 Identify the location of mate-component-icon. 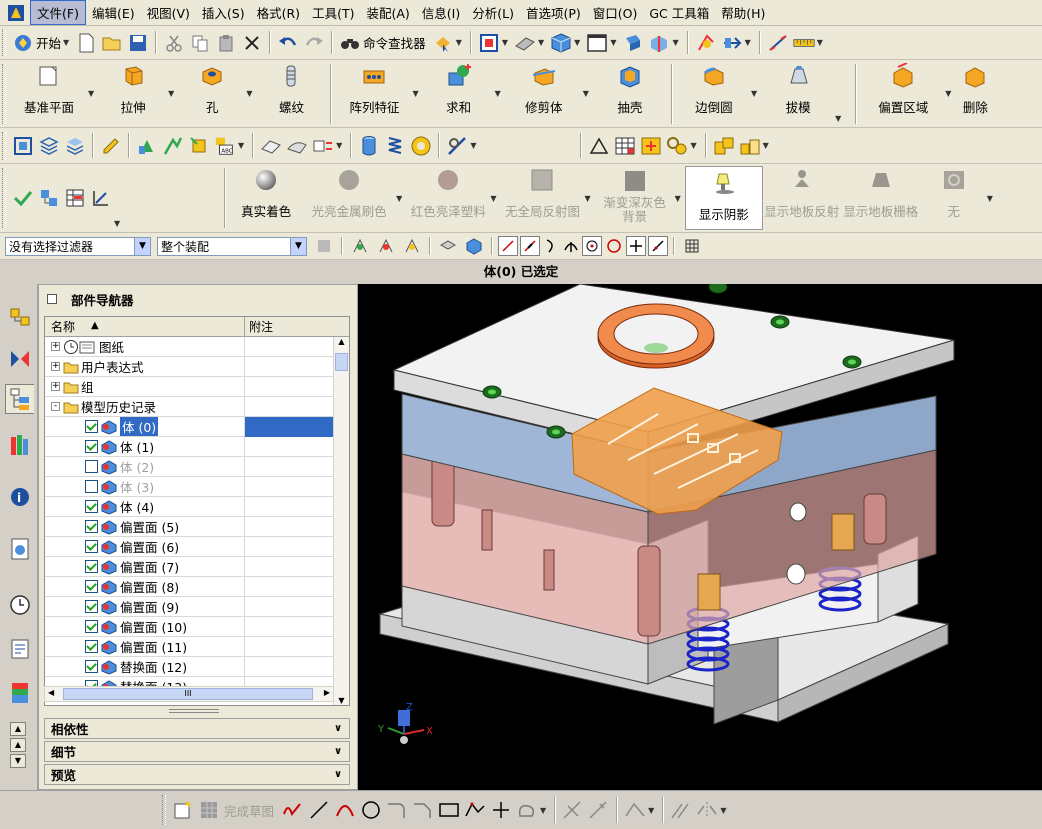
(173, 146).